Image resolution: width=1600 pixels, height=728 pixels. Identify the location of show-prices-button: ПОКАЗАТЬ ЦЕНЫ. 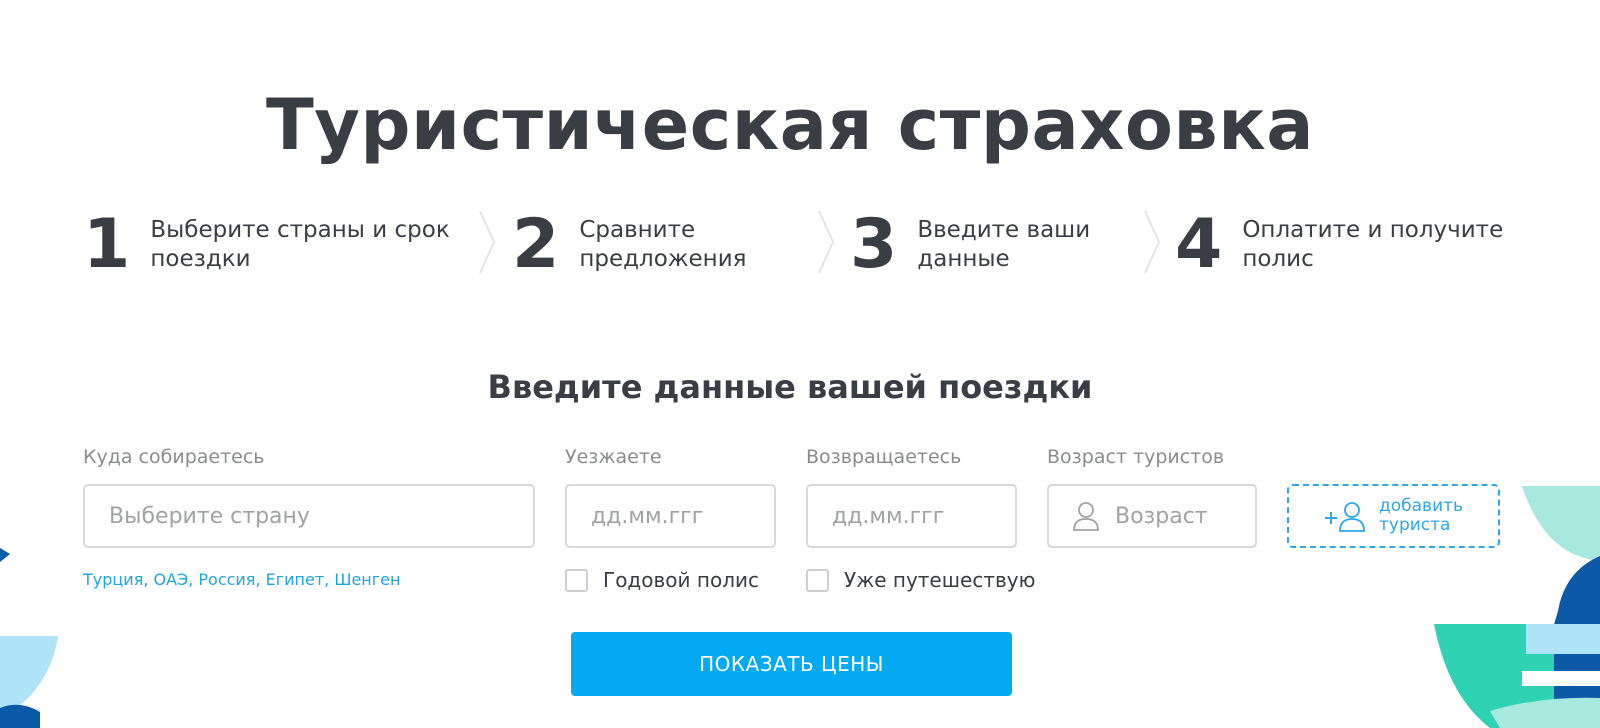
(791, 664).